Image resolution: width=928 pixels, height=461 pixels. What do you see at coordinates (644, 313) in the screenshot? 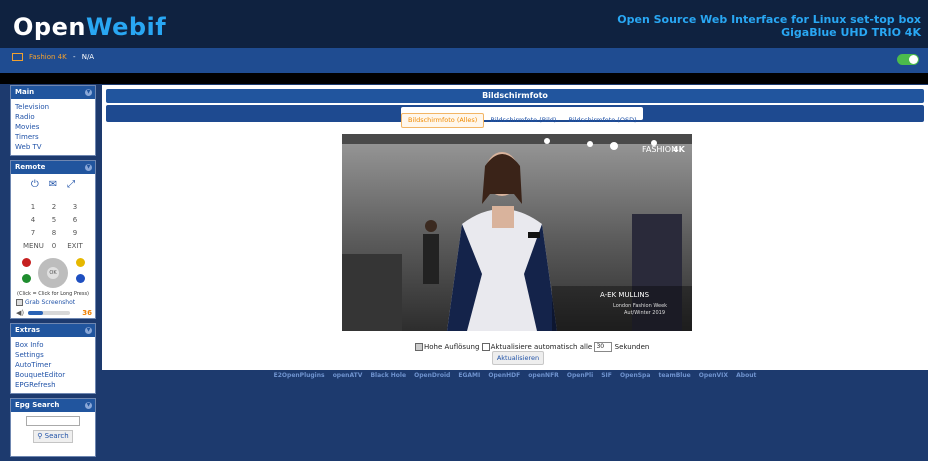
I see `caption-season: Aut/Winter 2019` at bounding box center [644, 313].